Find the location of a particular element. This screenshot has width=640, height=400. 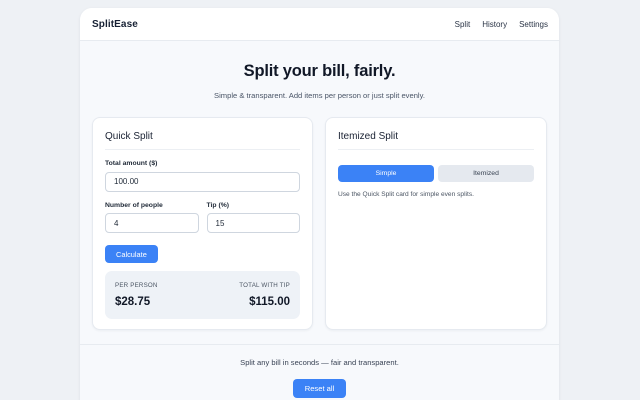

people-tip-row: Number of people Tip (%) is located at coordinates (202, 212).